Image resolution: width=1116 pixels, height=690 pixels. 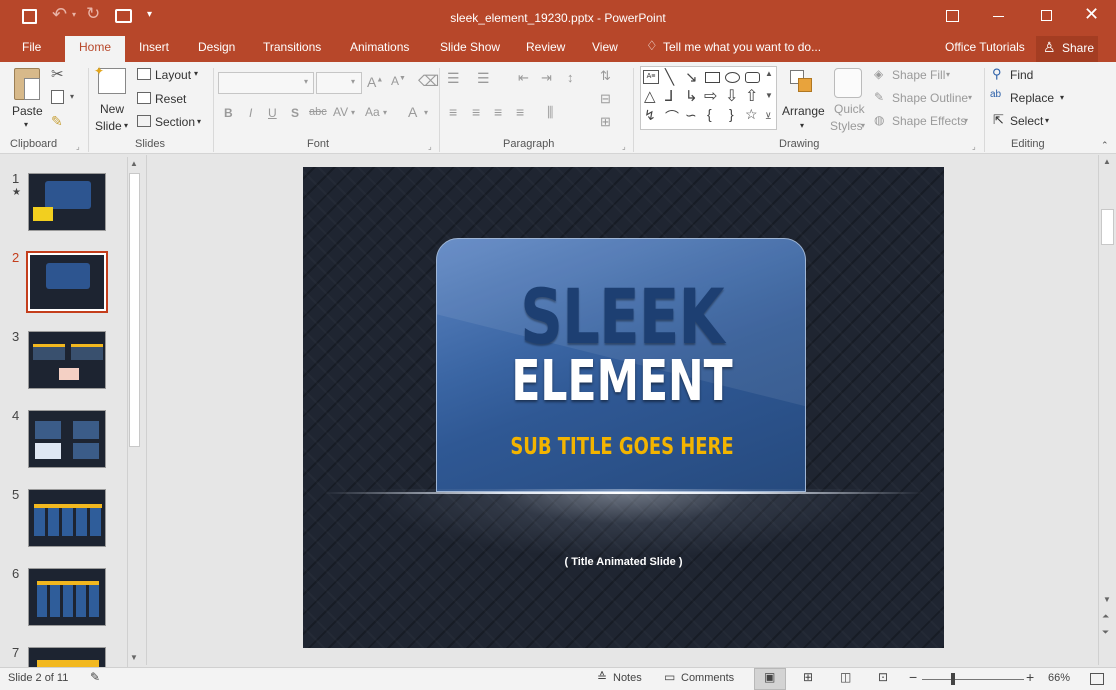 I want to click on replace-button: Replace, so click(x=1032, y=98).